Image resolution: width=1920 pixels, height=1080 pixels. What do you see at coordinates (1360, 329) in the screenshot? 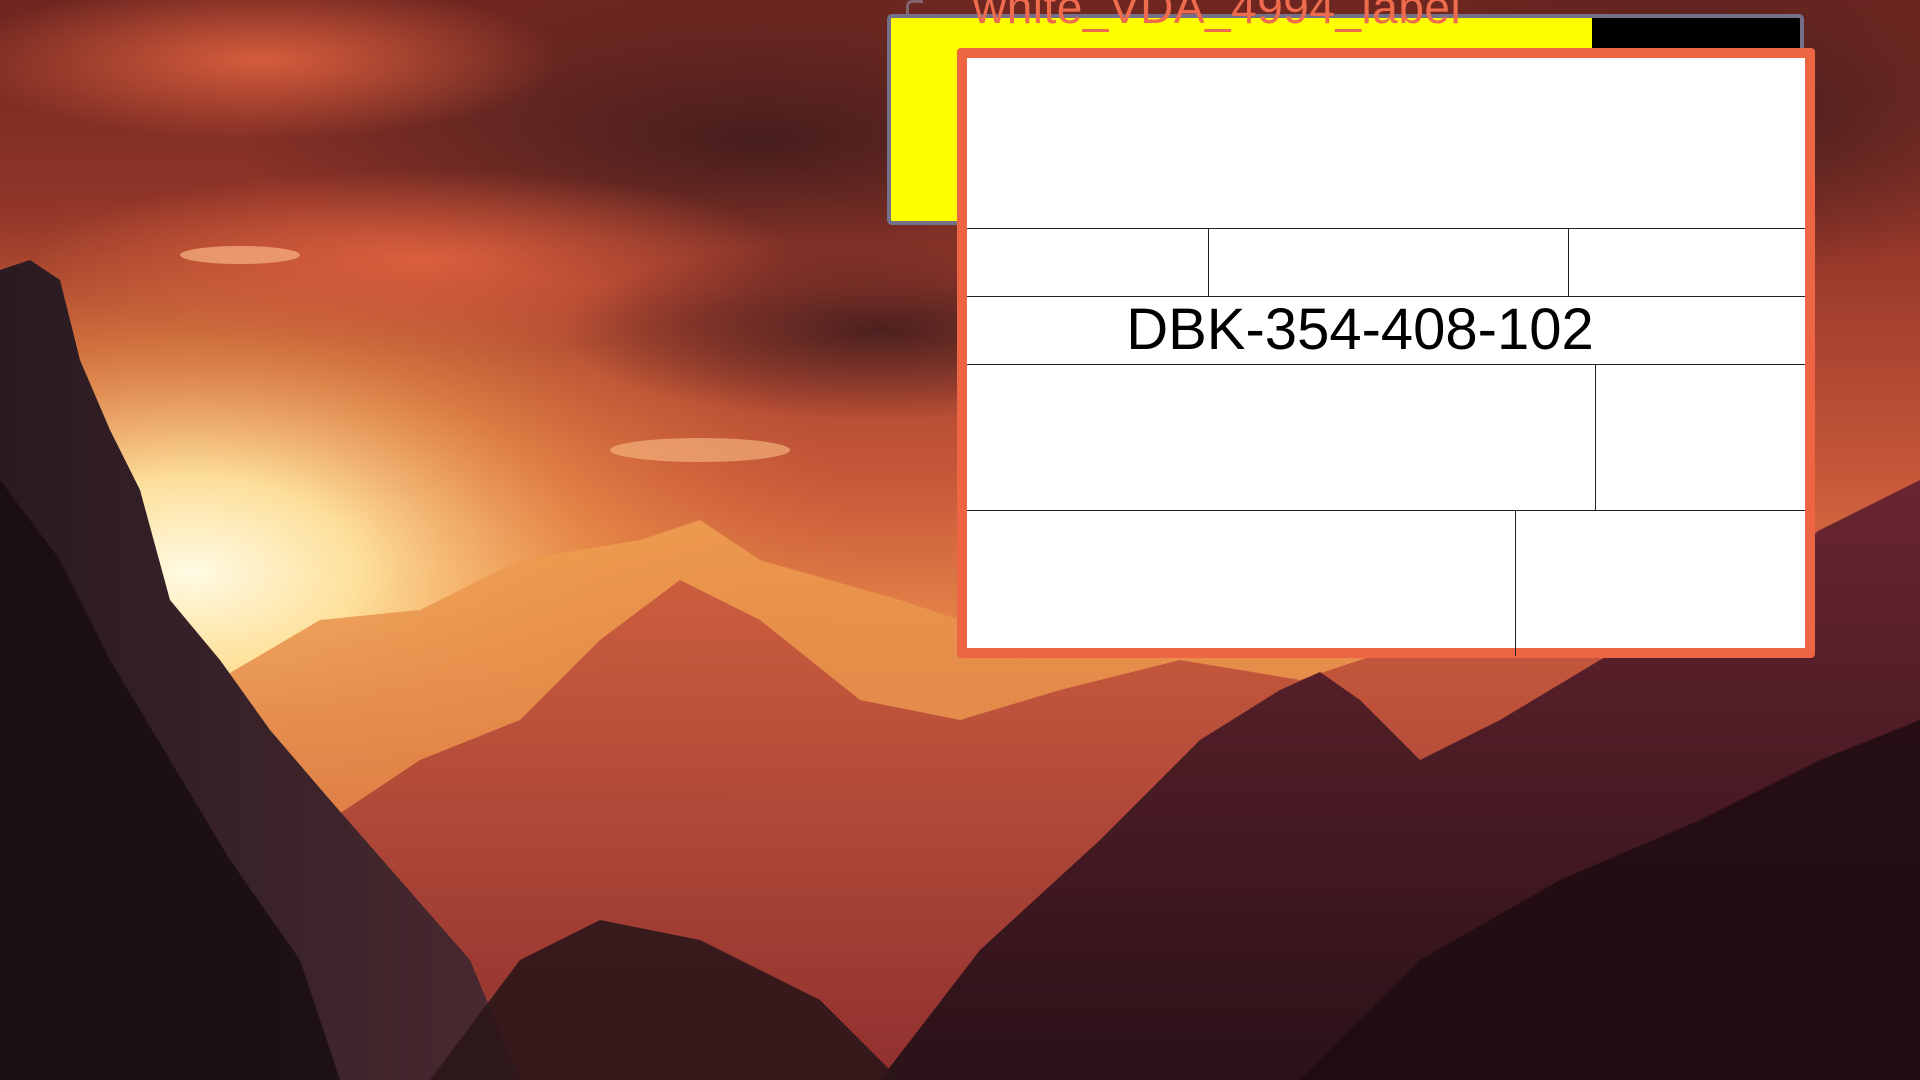
I see `label-id-text: DBK-354-408-102` at bounding box center [1360, 329].